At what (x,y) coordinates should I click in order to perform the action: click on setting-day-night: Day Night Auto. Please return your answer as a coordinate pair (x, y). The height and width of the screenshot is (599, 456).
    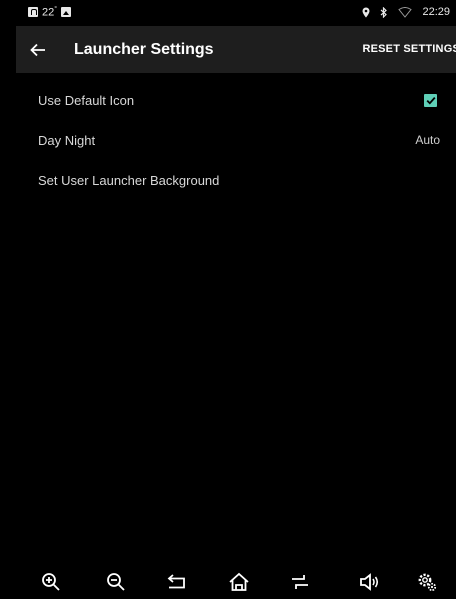
    Looking at the image, I should click on (236, 140).